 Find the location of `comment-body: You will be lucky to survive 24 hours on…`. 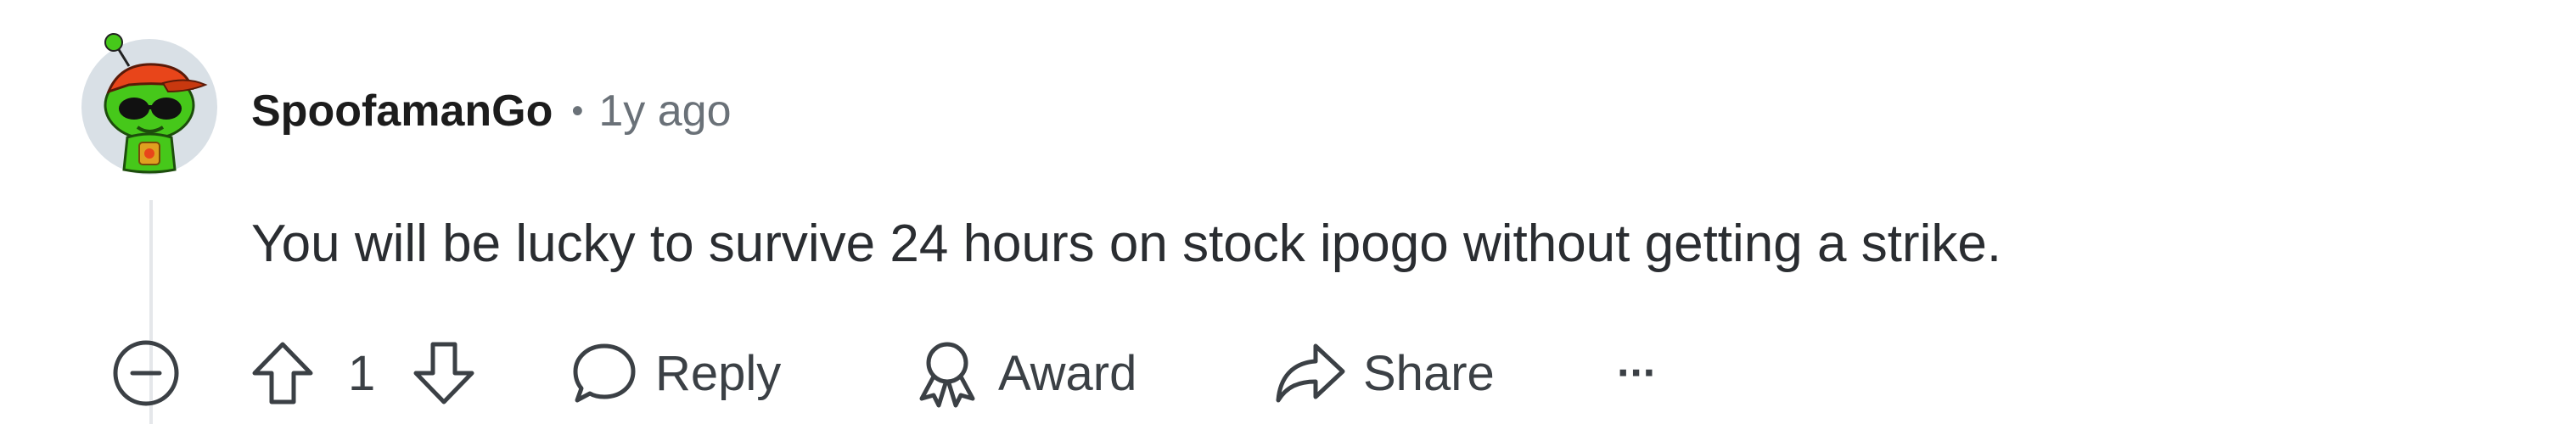

comment-body: You will be lucky to survive 24 hours on… is located at coordinates (1126, 244).